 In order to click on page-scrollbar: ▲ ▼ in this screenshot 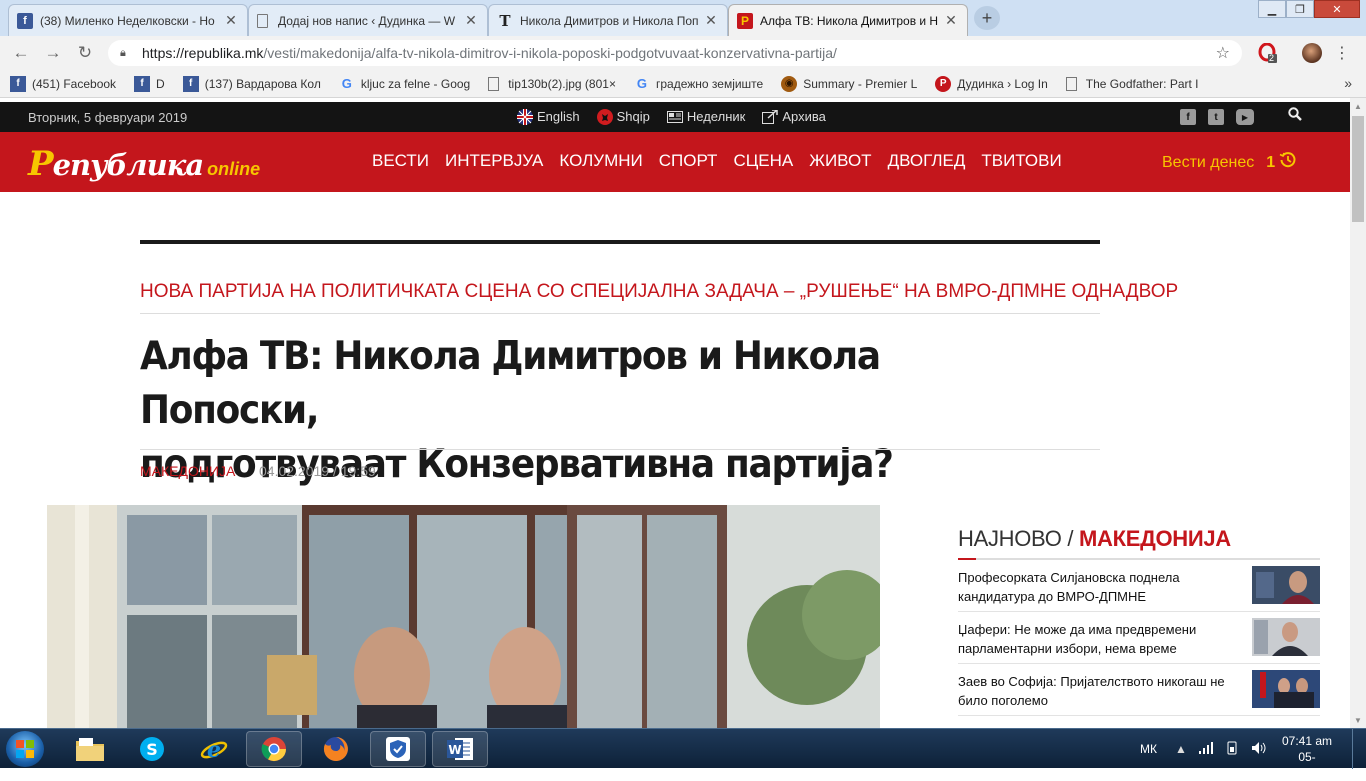, I will do `click(1358, 413)`.